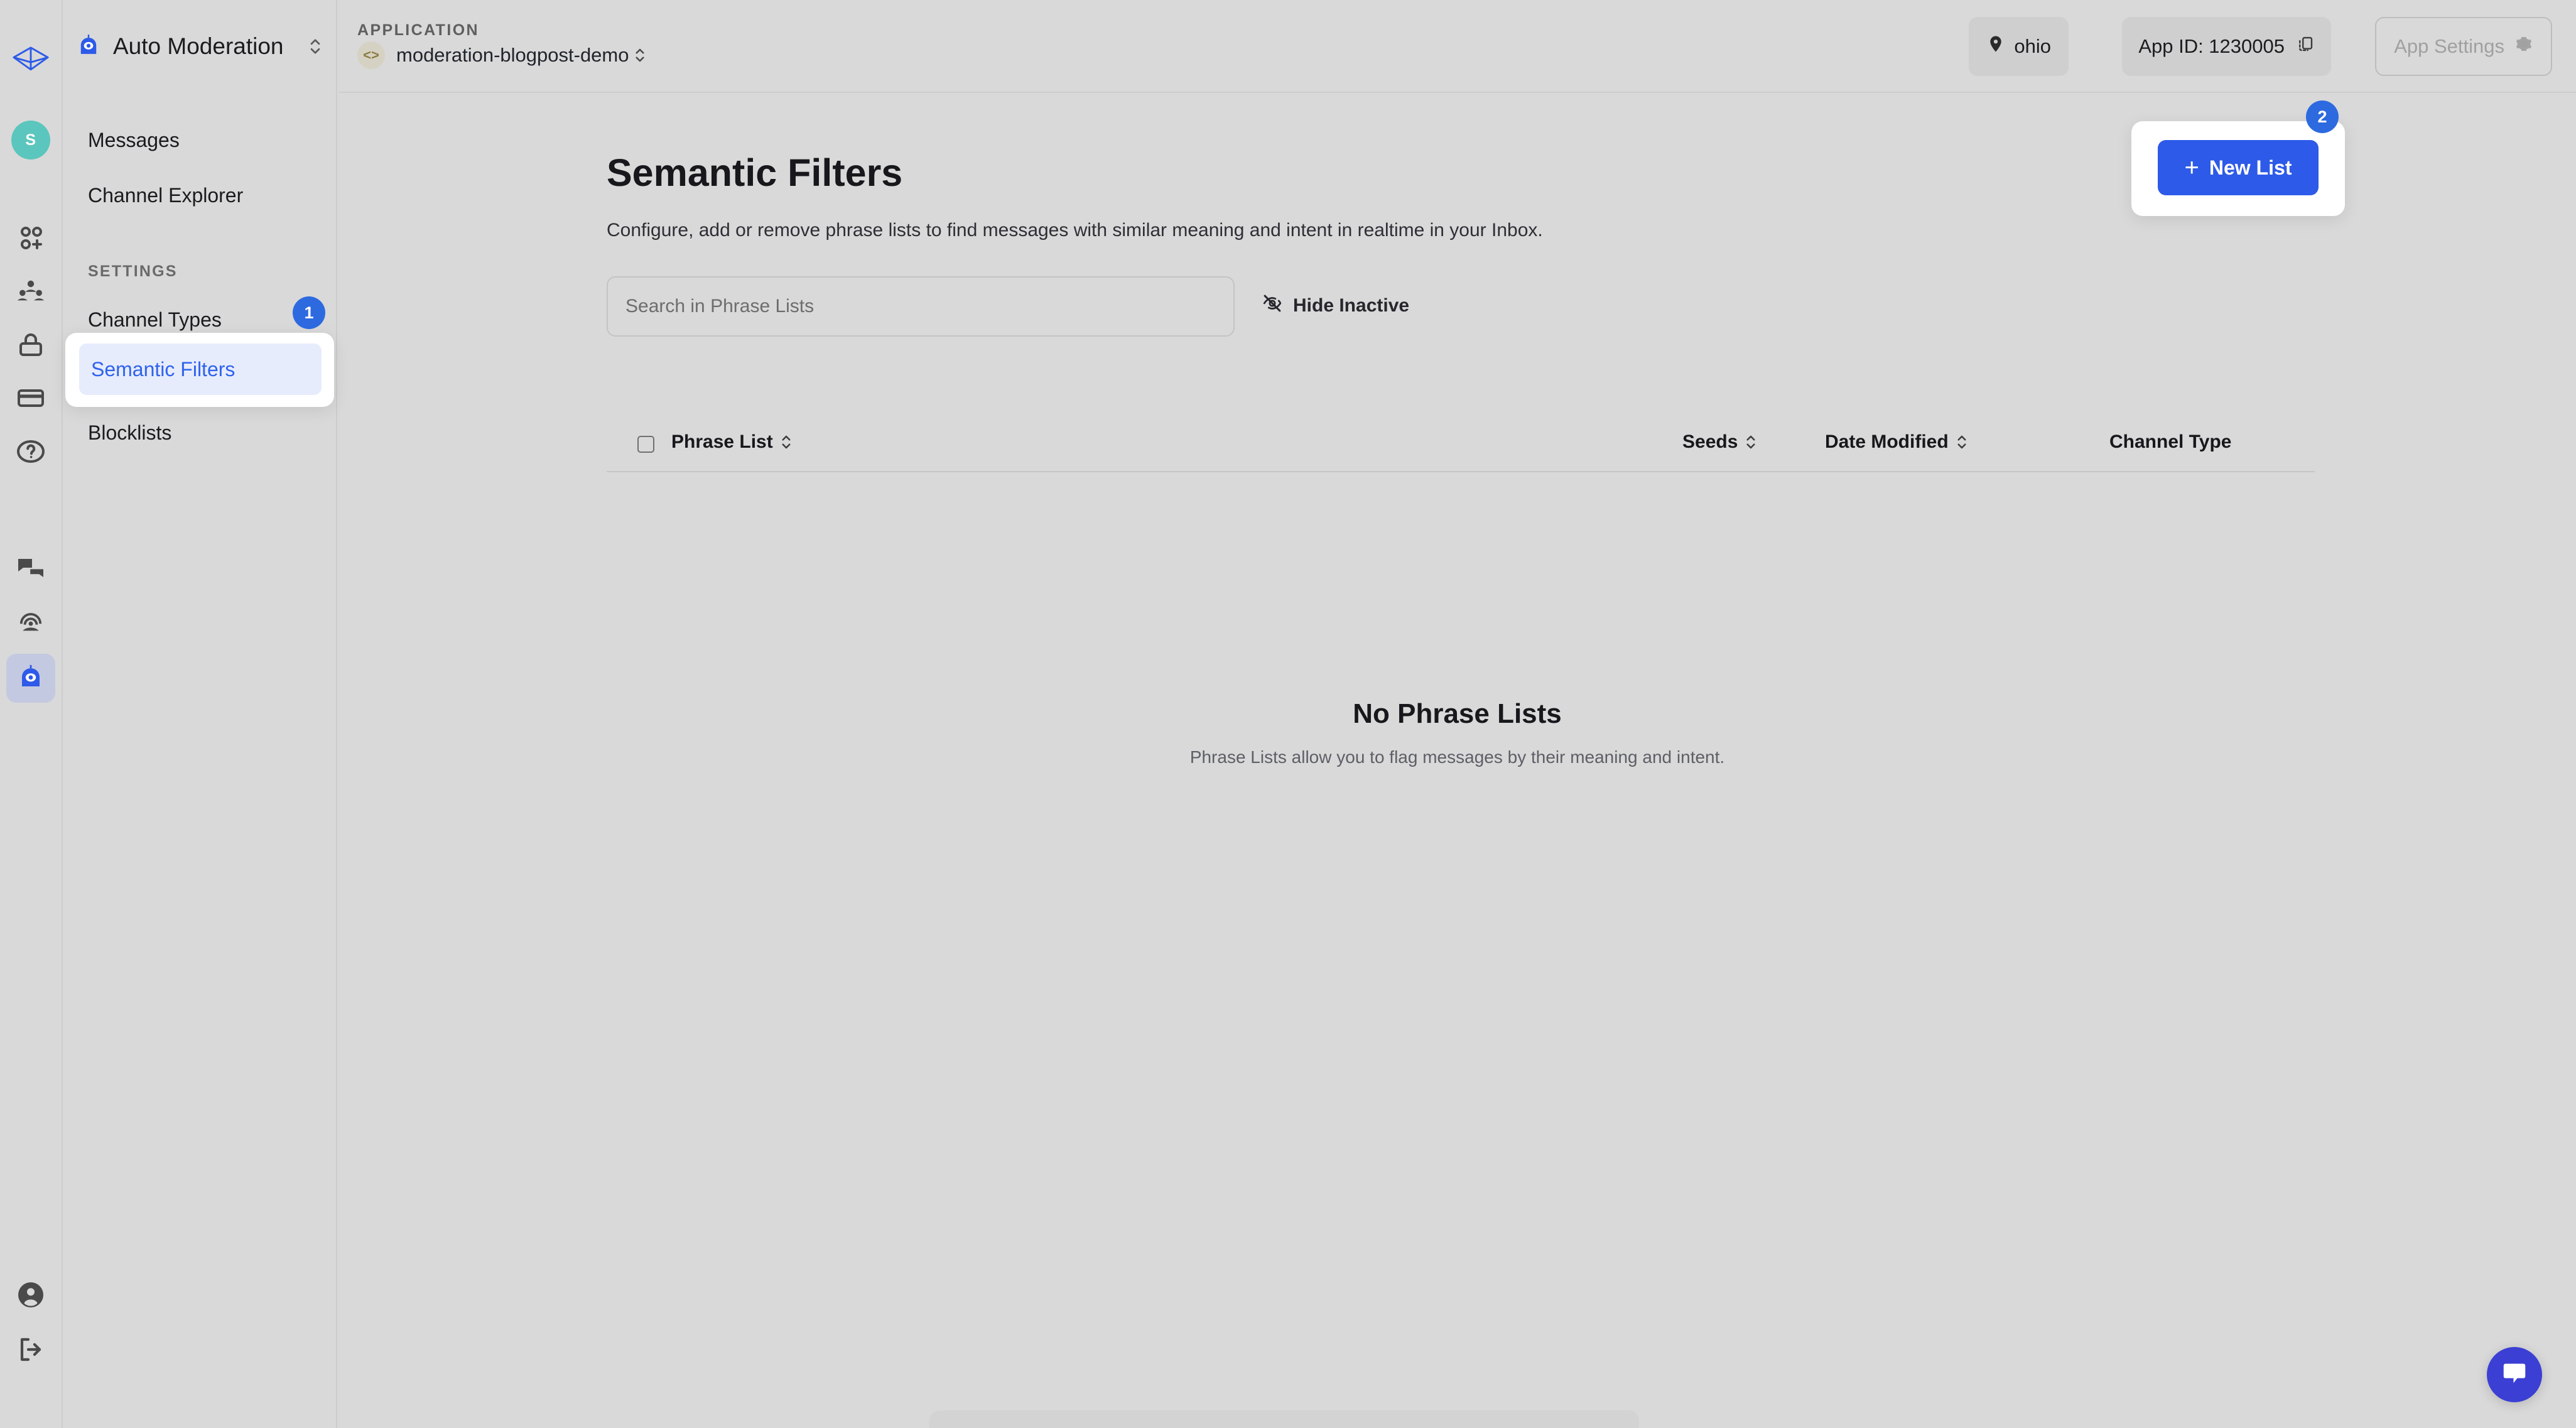 The width and height of the screenshot is (2576, 1428). Describe the element at coordinates (418, 30) in the screenshot. I see `application-label: APPLICATION` at that location.